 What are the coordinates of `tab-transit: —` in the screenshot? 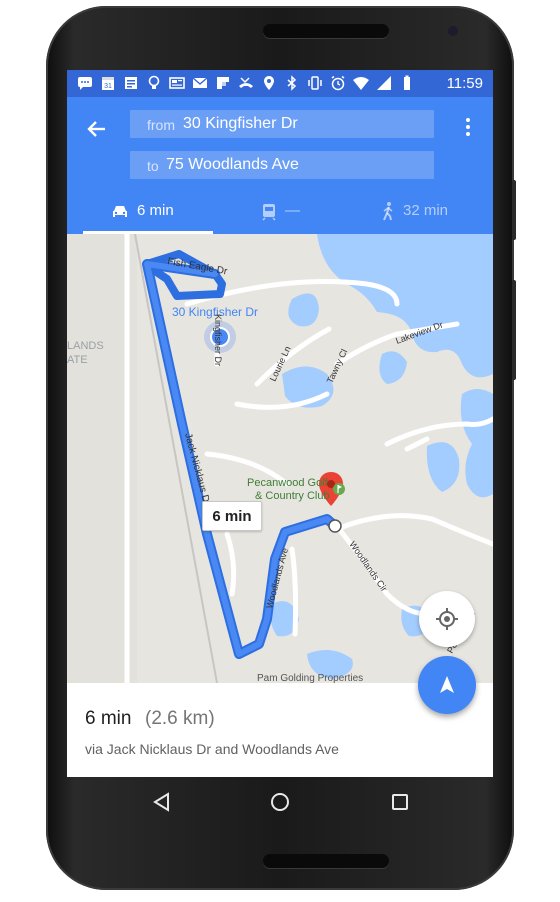 It's located at (280, 215).